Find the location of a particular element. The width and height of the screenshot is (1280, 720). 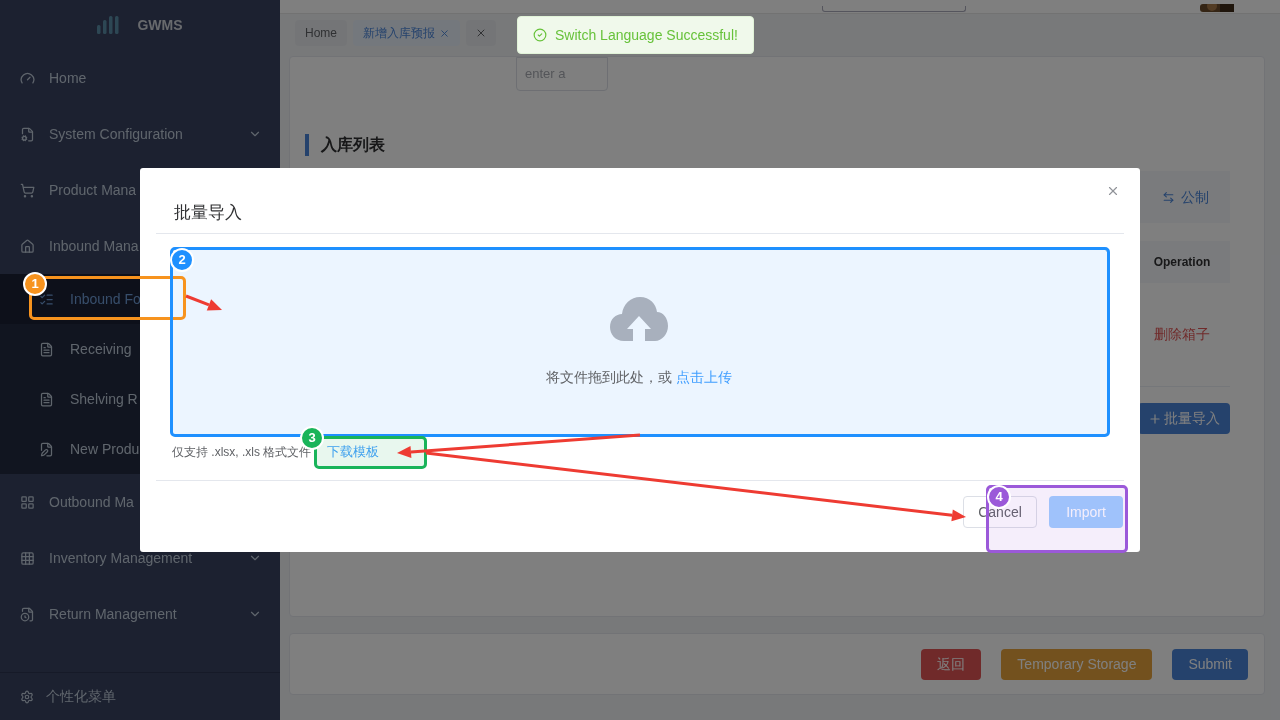

dropzone-text: 将文件拖到此处，或 点击上传 is located at coordinates (639, 377).